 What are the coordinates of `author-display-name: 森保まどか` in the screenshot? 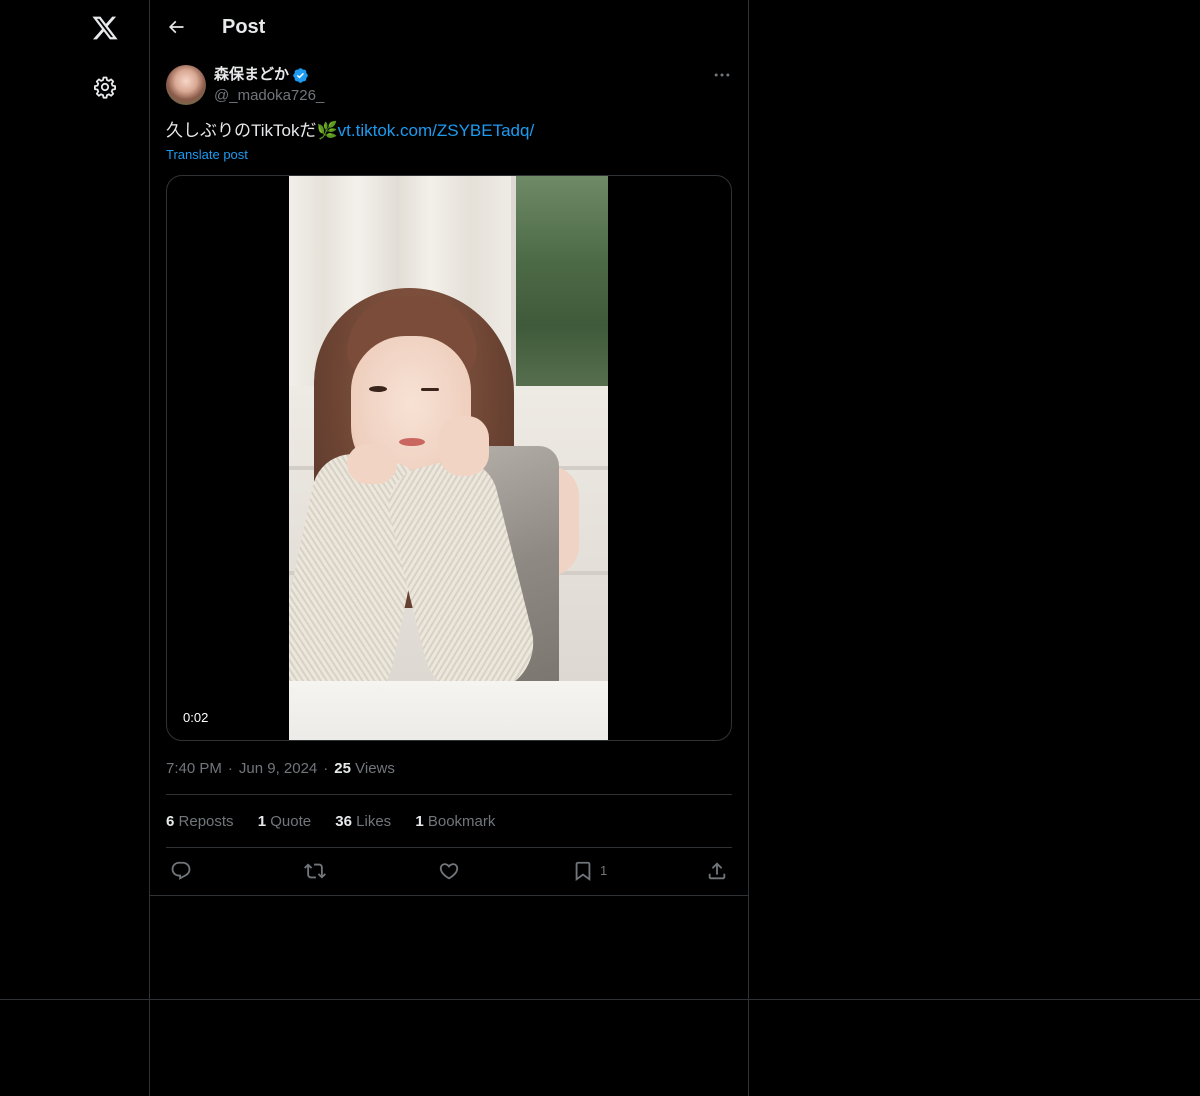 It's located at (251, 75).